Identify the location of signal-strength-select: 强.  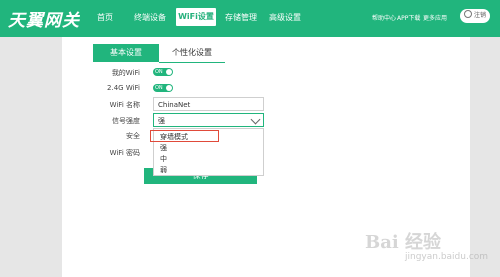
(208, 120).